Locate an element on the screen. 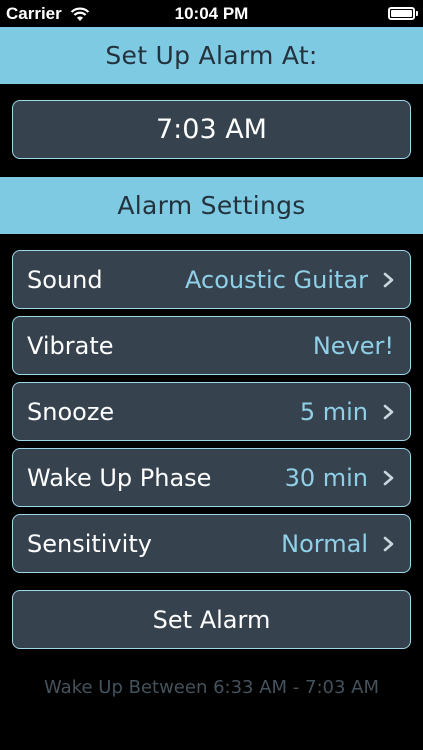 The image size is (423, 750). alarm-header: Set Up Alarm At: is located at coordinates (211, 55).